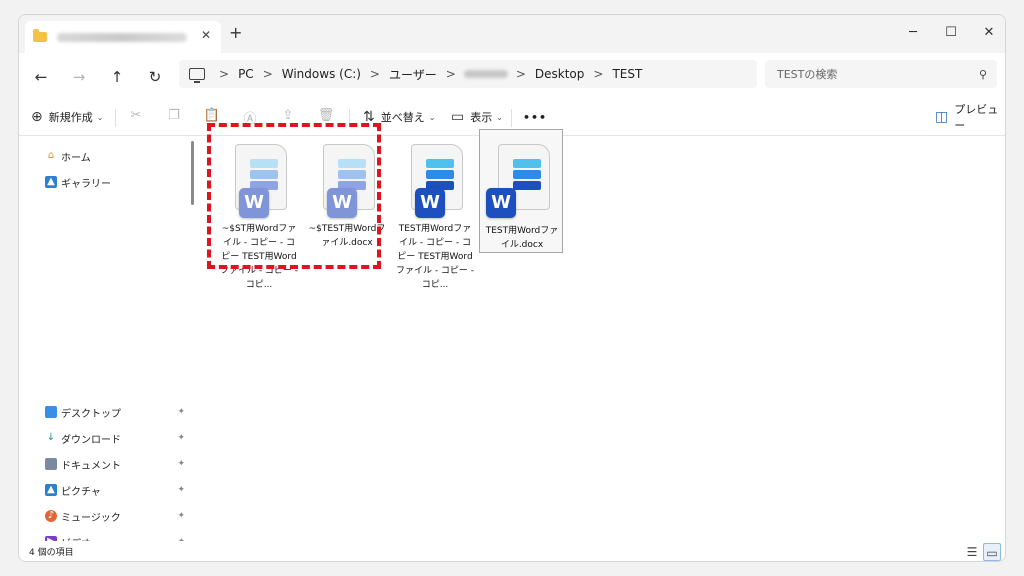 This screenshot has height=576, width=1024. I want to click on sidebar-item-desktop: デスクトップ ✦, so click(115, 412).